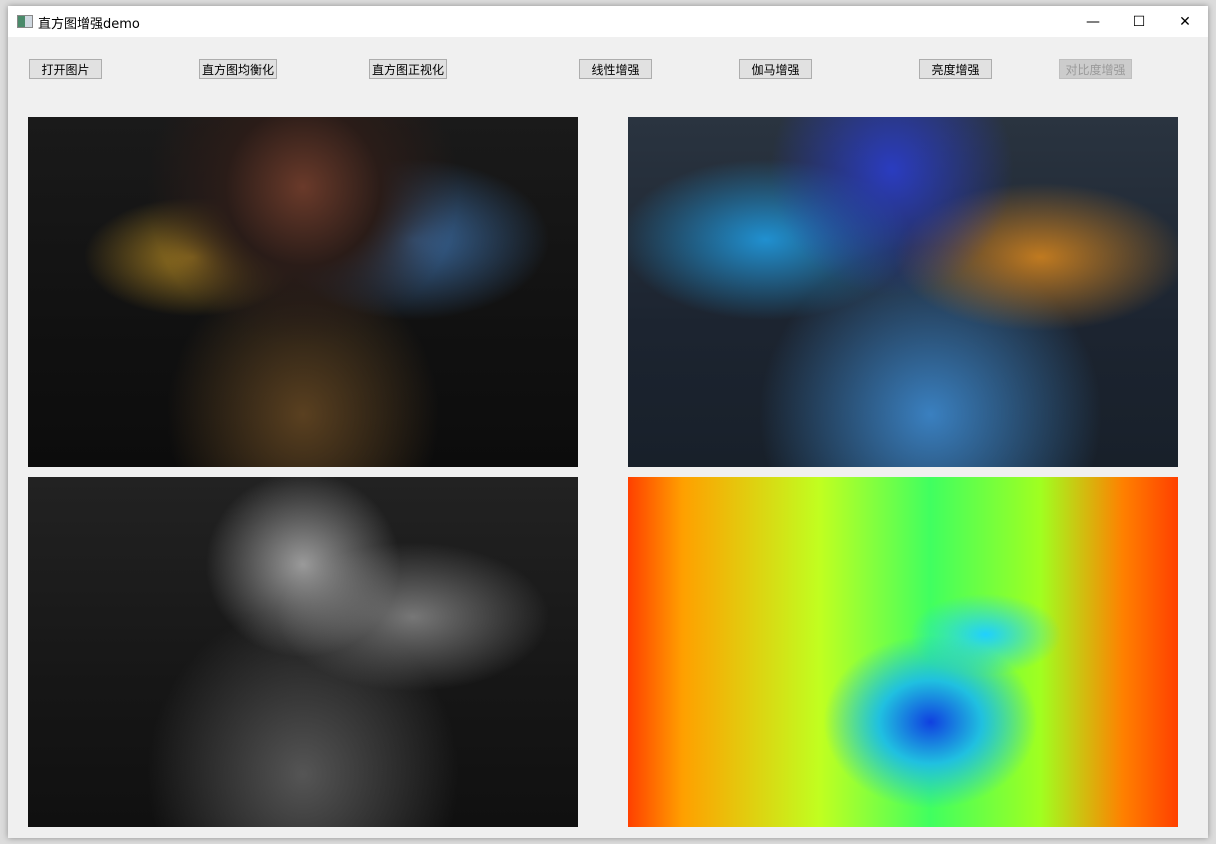  I want to click on histogram-equalization-button: 直方图均衡化, so click(238, 69).